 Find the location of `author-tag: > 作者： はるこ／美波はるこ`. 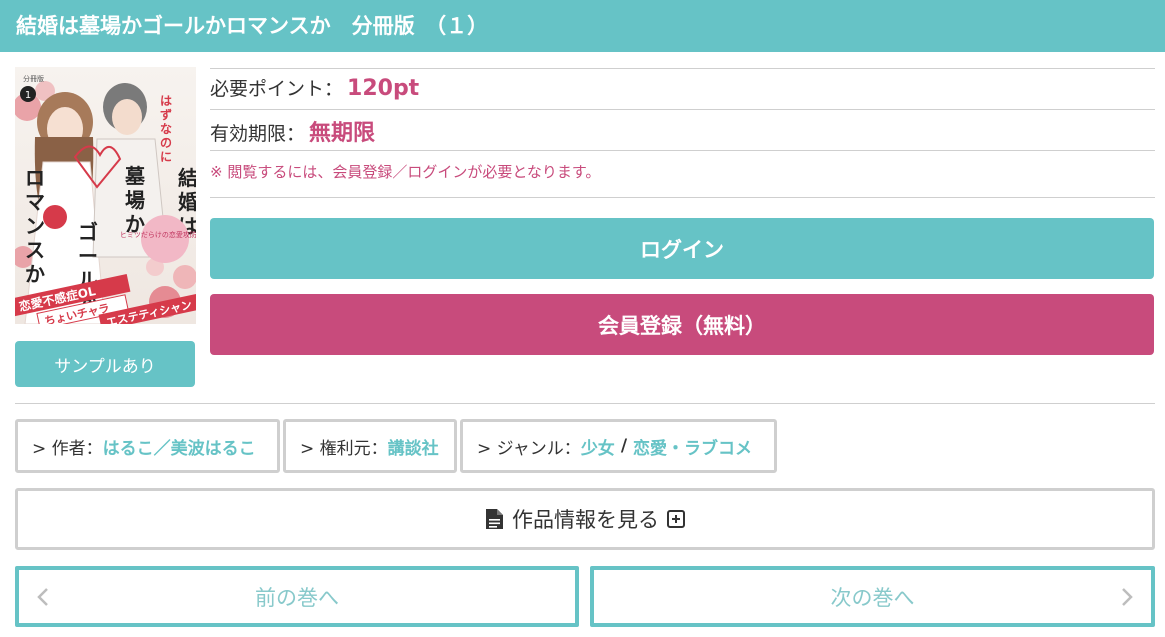

author-tag: > 作者： はるこ／美波はるこ is located at coordinates (147, 446).